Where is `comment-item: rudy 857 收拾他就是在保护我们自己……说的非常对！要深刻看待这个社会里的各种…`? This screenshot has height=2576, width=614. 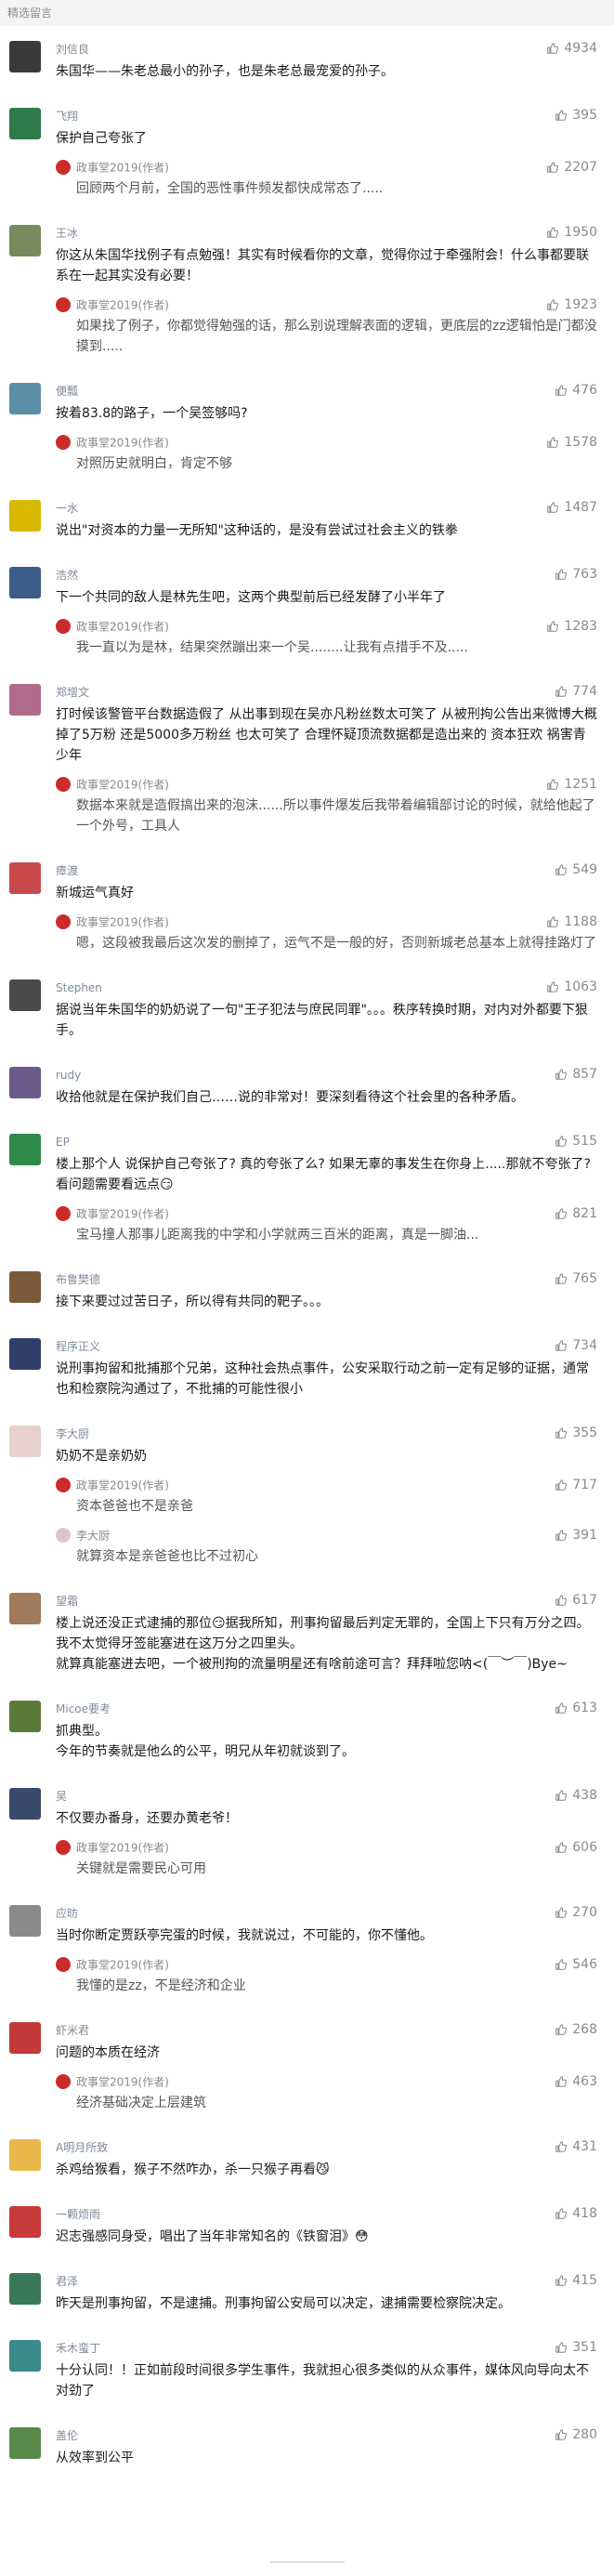 comment-item: rudy 857 收拾他就是在保护我们自己……说的非常对！要深刻看待这个社会里的各种… is located at coordinates (307, 1085).